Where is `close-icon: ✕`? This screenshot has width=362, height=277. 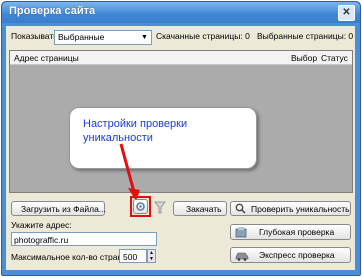
close-icon: ✕ is located at coordinates (346, 12).